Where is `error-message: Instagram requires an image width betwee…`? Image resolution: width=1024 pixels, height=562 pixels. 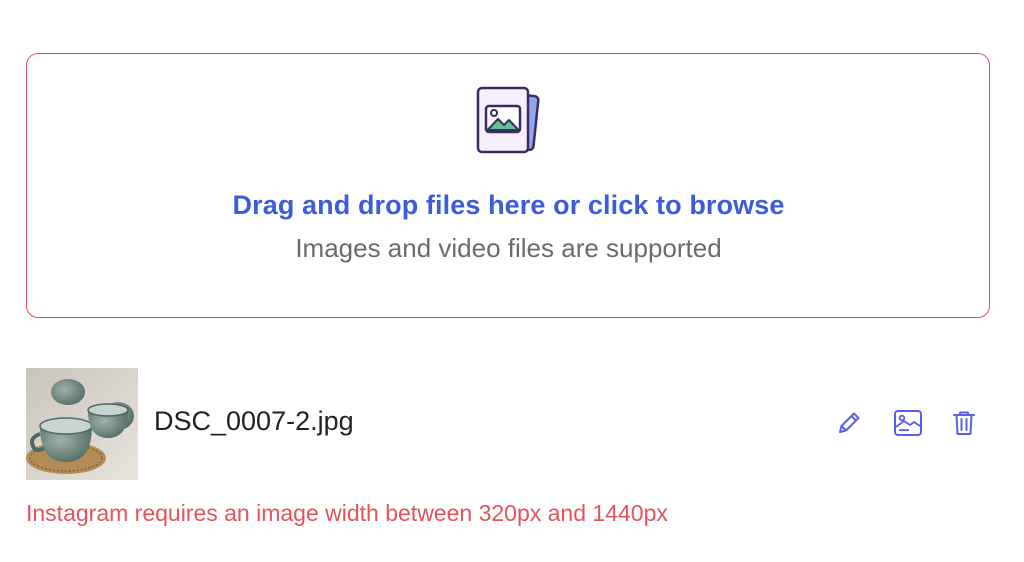
error-message: Instagram requires an image width betwee… is located at coordinates (347, 513).